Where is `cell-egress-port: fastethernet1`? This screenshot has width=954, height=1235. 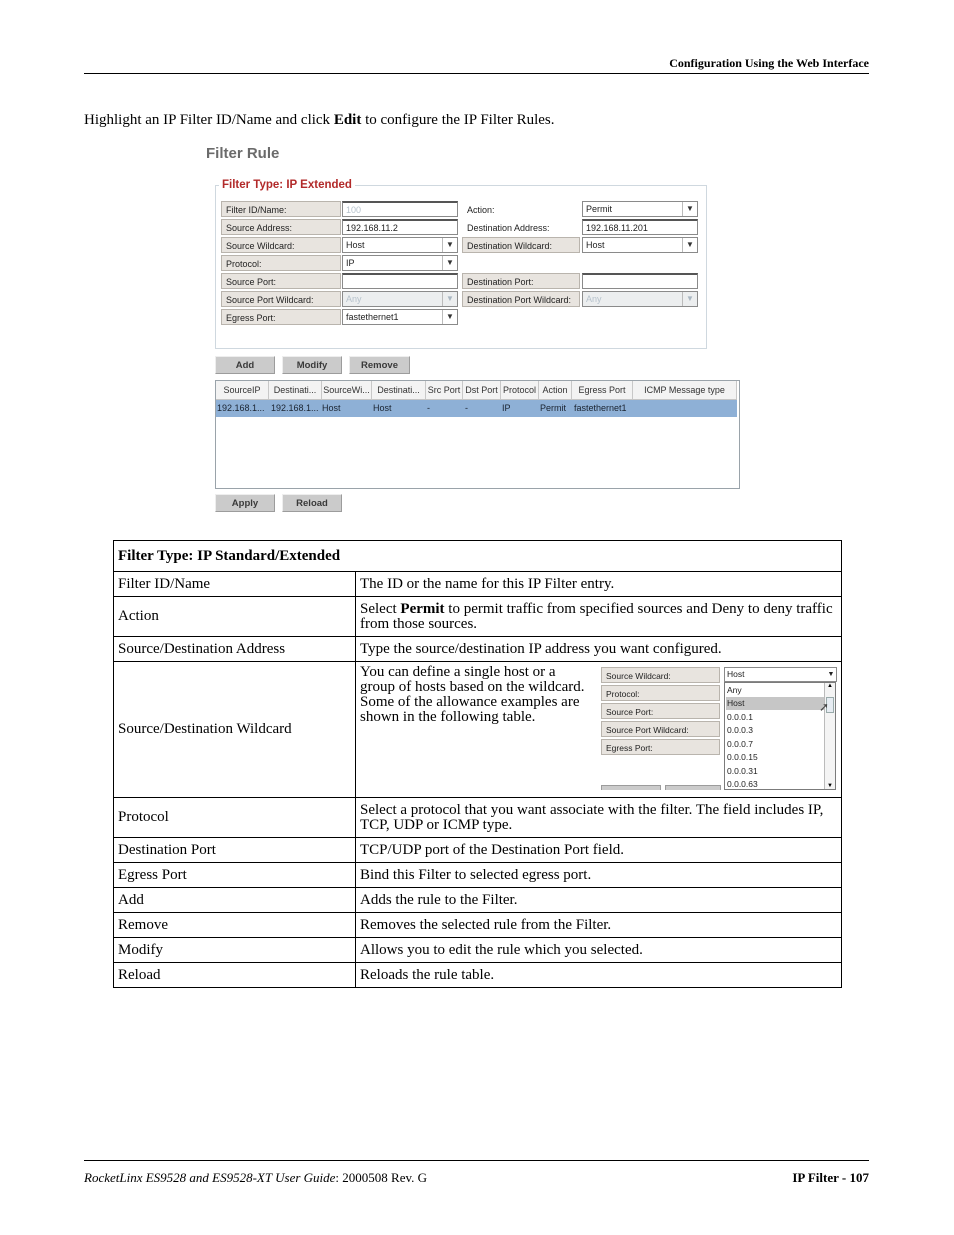
cell-egress-port: fastethernet1 is located at coordinates (600, 408).